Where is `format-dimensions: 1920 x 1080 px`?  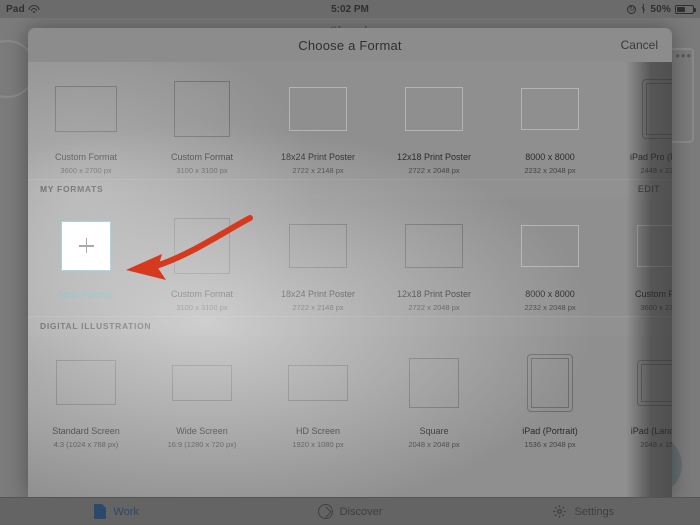
format-dimensions: 1920 x 1080 px is located at coordinates (318, 444).